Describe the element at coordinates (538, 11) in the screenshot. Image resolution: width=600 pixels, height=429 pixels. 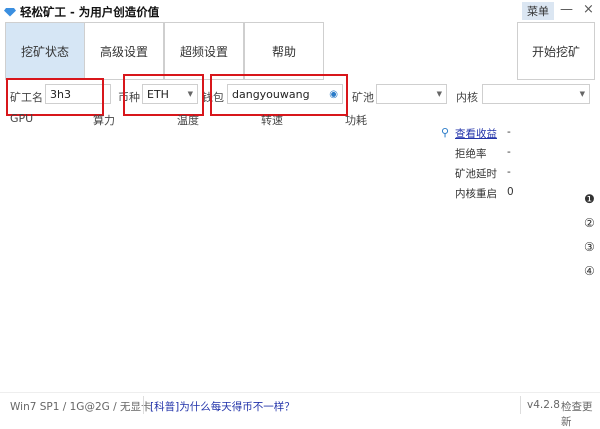
I see `menu-button: 菜单` at that location.